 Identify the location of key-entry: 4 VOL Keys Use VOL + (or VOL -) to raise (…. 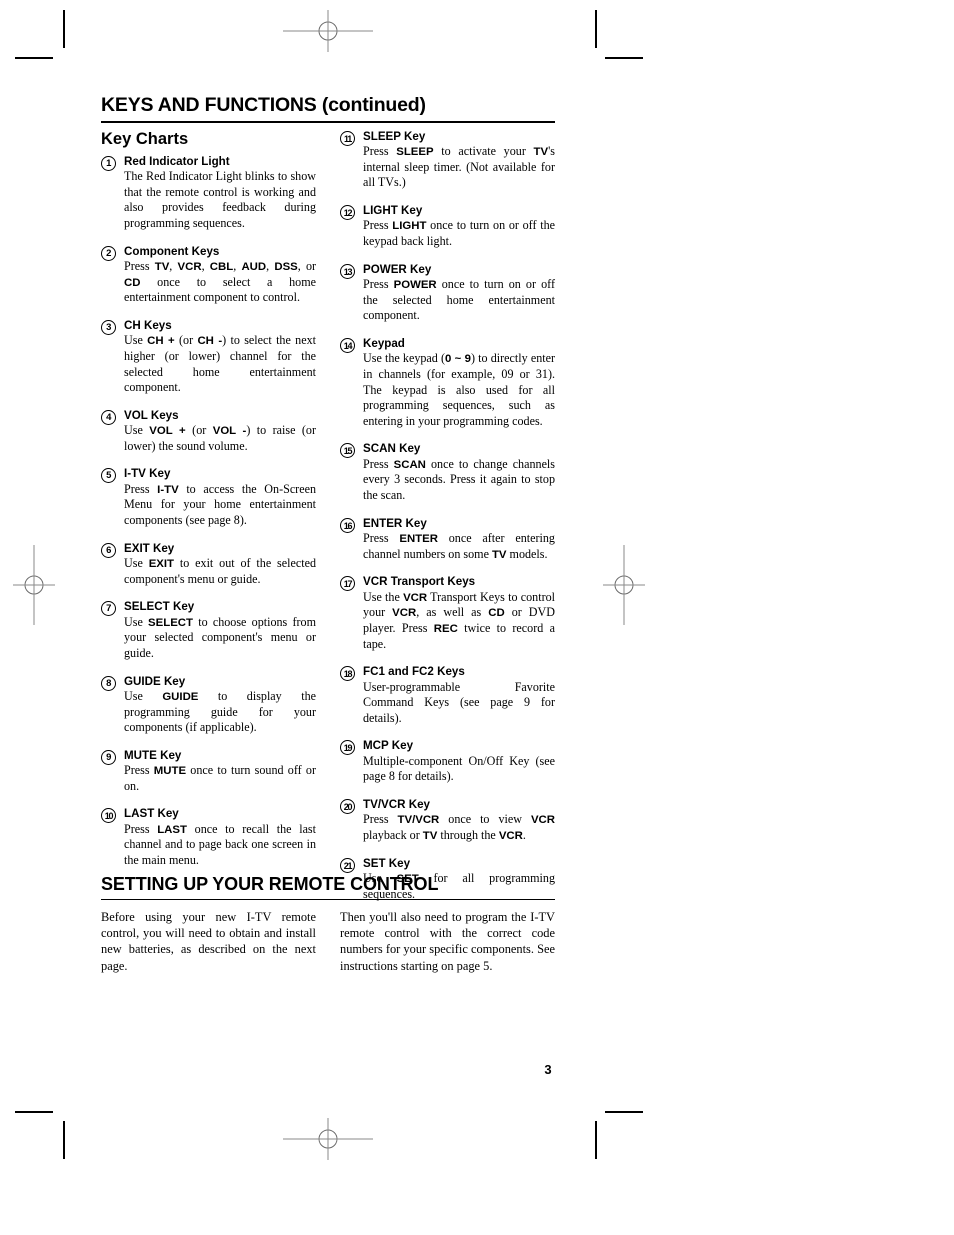
(208, 432).